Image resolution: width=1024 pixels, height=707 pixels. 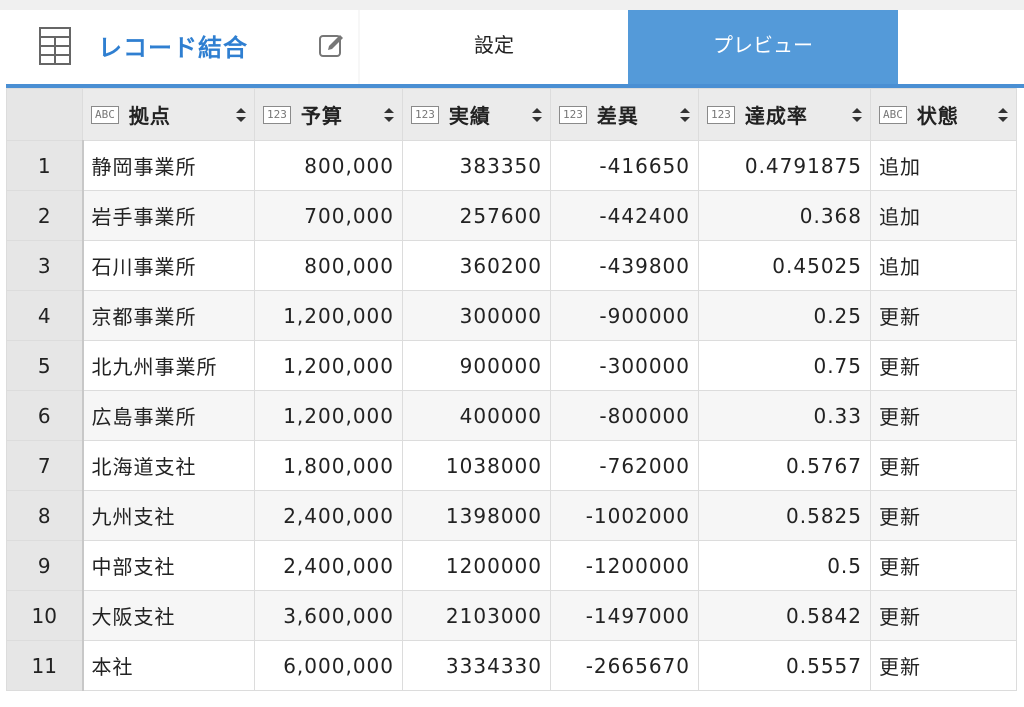 What do you see at coordinates (494, 47) in the screenshot?
I see `tab-settings: 設定` at bounding box center [494, 47].